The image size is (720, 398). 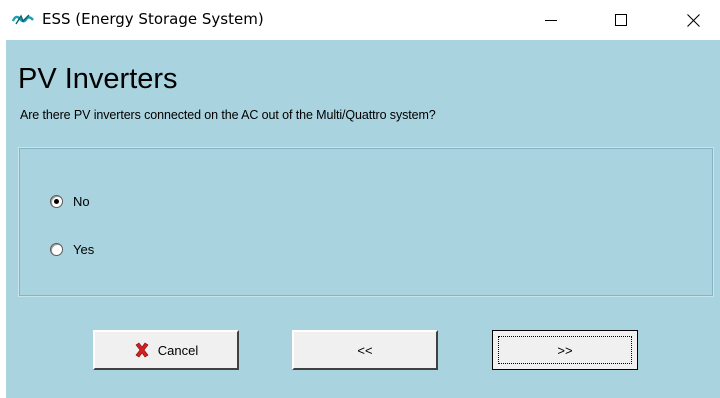 I want to click on next-button: >>, so click(x=565, y=350).